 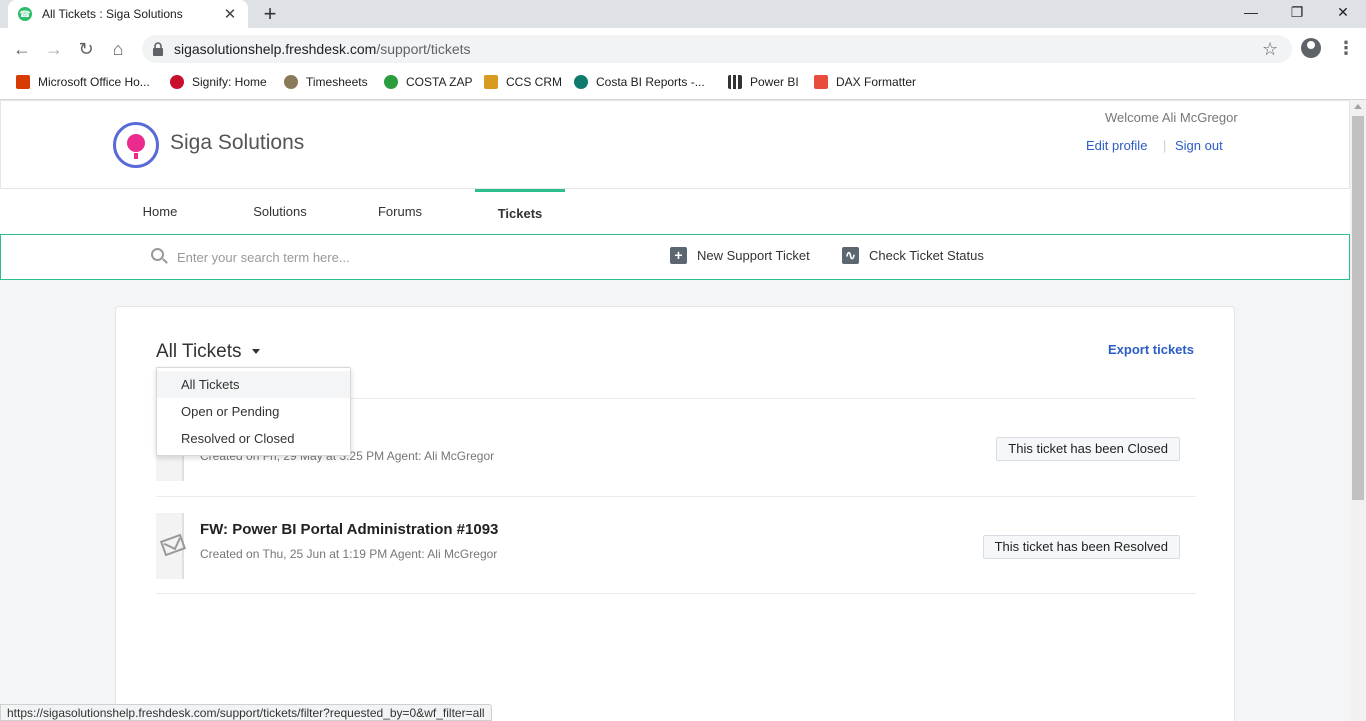 What do you see at coordinates (157, 254) in the screenshot?
I see `search-icon` at bounding box center [157, 254].